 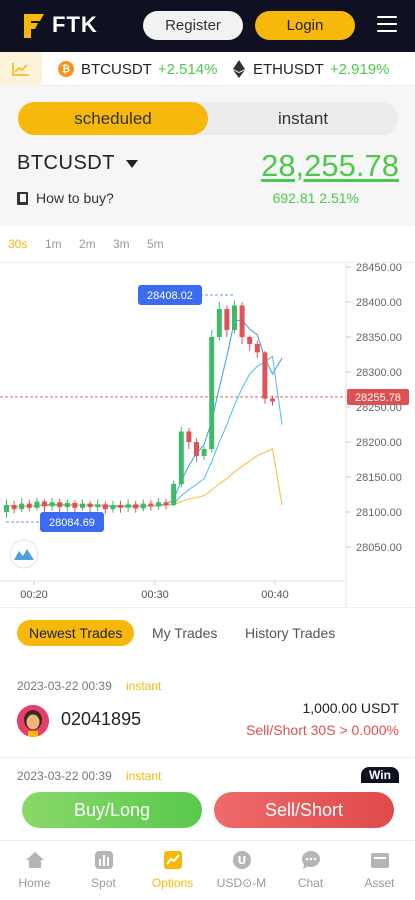 What do you see at coordinates (103, 872) in the screenshot?
I see `nav-spot: Spot` at bounding box center [103, 872].